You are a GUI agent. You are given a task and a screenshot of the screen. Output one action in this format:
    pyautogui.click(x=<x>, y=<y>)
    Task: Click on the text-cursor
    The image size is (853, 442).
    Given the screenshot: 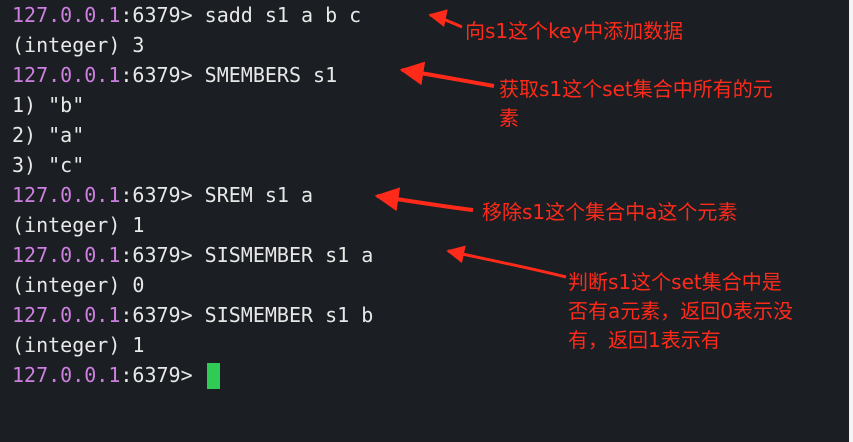 What is the action you would take?
    pyautogui.click(x=213, y=375)
    